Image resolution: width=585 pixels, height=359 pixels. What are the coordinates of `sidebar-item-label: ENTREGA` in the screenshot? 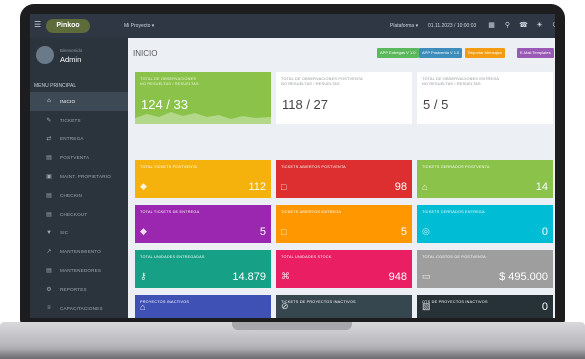 It's located at (72, 139).